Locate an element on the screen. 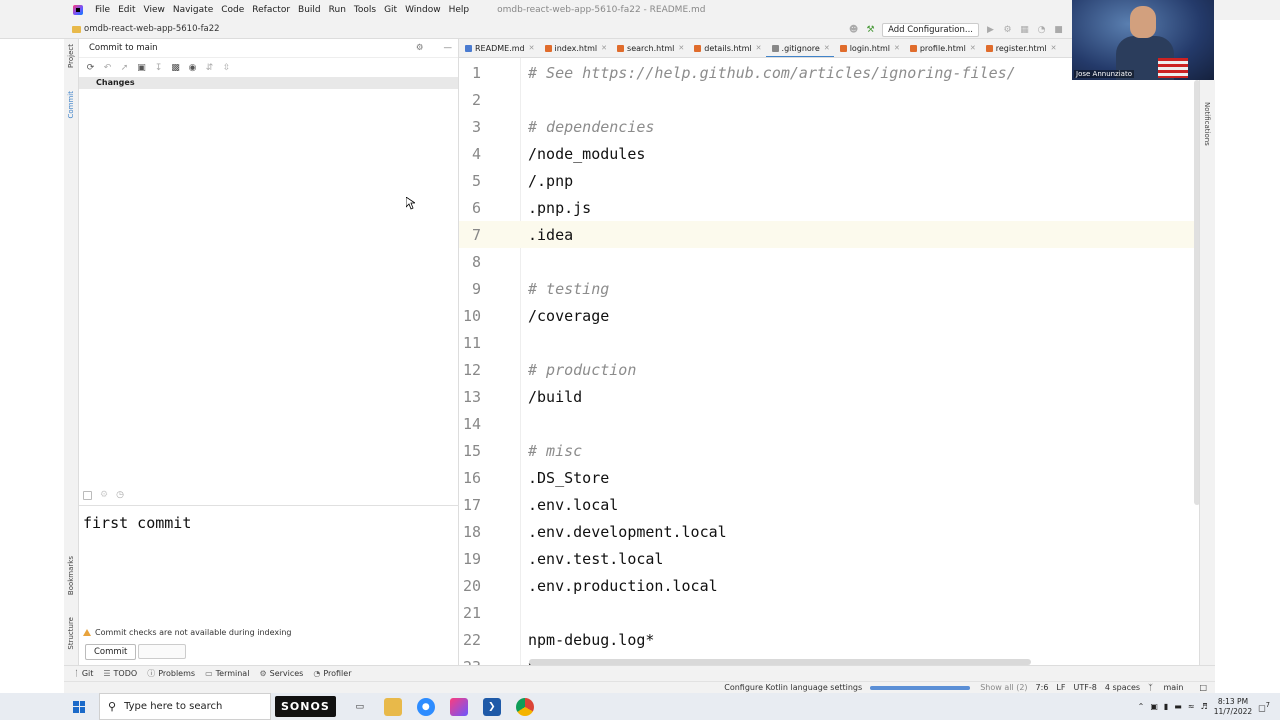 The image size is (1280, 720). code-line: 21 is located at coordinates (829, 612).